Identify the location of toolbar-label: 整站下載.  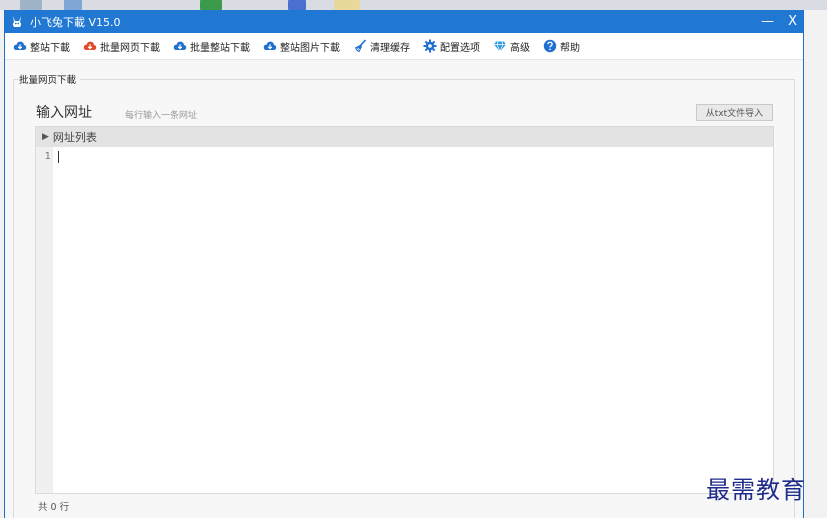
(50, 48).